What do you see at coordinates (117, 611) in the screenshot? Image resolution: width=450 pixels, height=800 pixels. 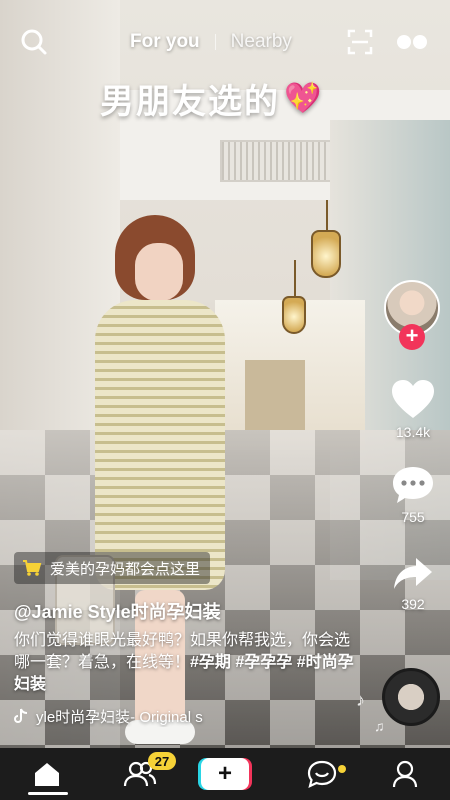 I see `creator-username: @Jamie Style时尚孕妇装` at bounding box center [117, 611].